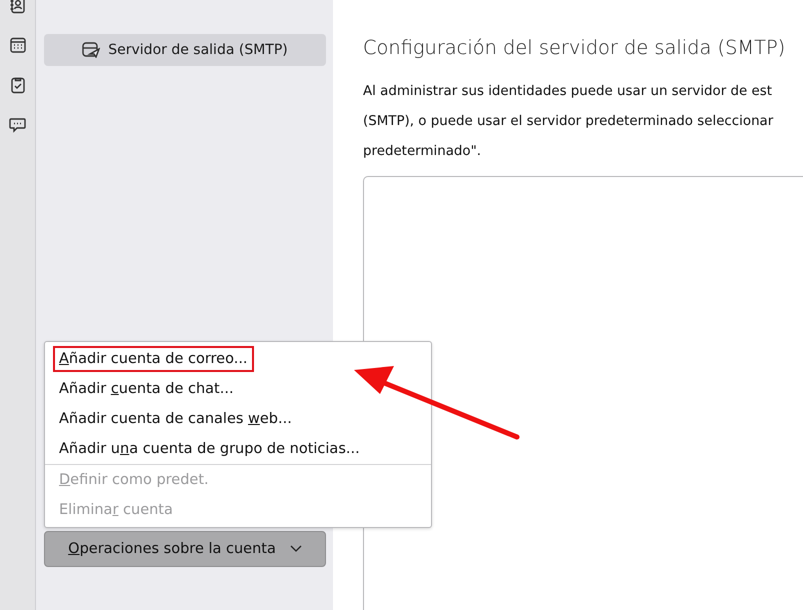 Image resolution: width=803 pixels, height=610 pixels. I want to click on description-text: Al administrar sus identidades puede usar un servidor de est, so click(568, 92).